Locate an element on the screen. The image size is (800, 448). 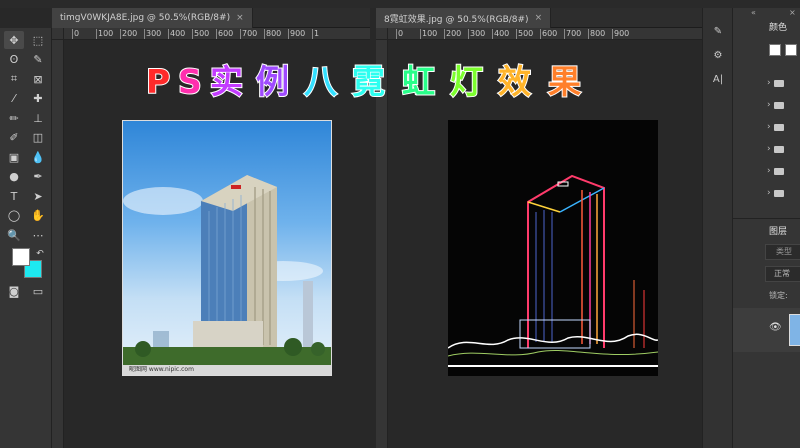
title-char: 霓 is located at coordinates (368, 81).